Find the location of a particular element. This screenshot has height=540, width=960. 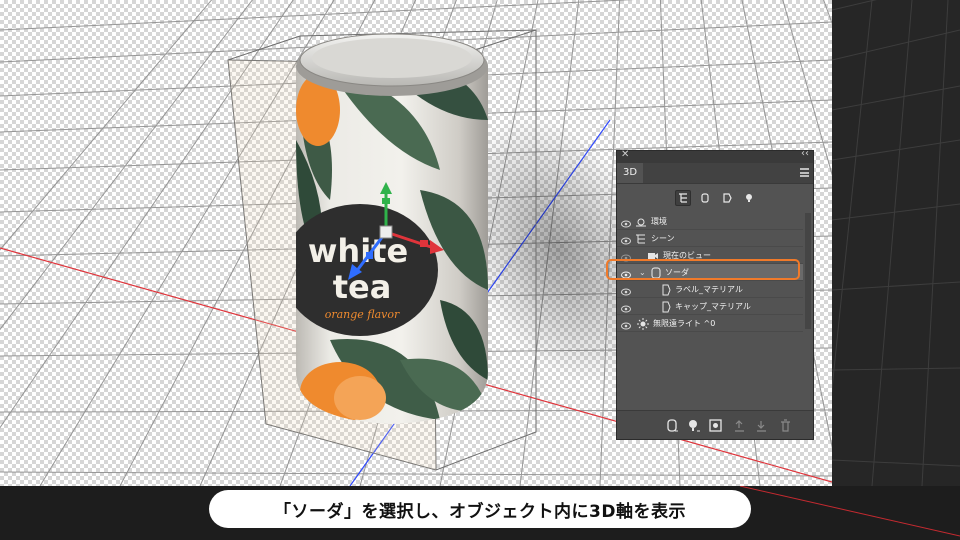

layer-row-current-view: 現在のビュー is located at coordinates (710, 255).